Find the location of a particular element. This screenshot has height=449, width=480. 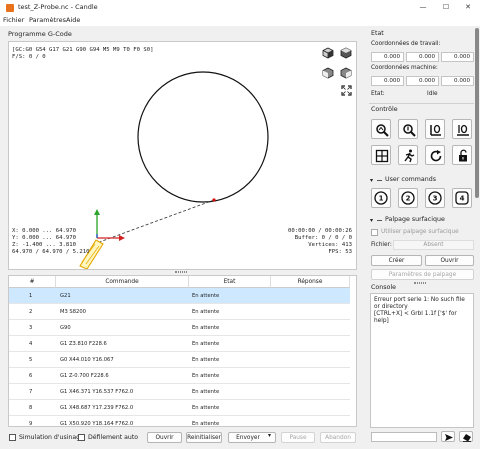

menu-aide: Aide is located at coordinates (73, 20).